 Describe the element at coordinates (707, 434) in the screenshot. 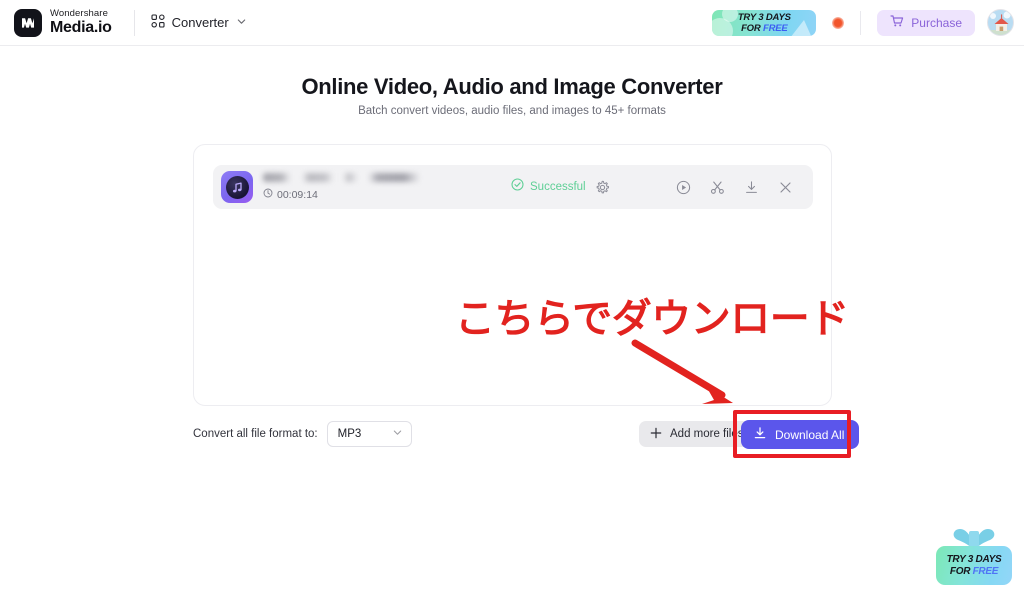

I see `add-more-files-label: Add more files` at that location.